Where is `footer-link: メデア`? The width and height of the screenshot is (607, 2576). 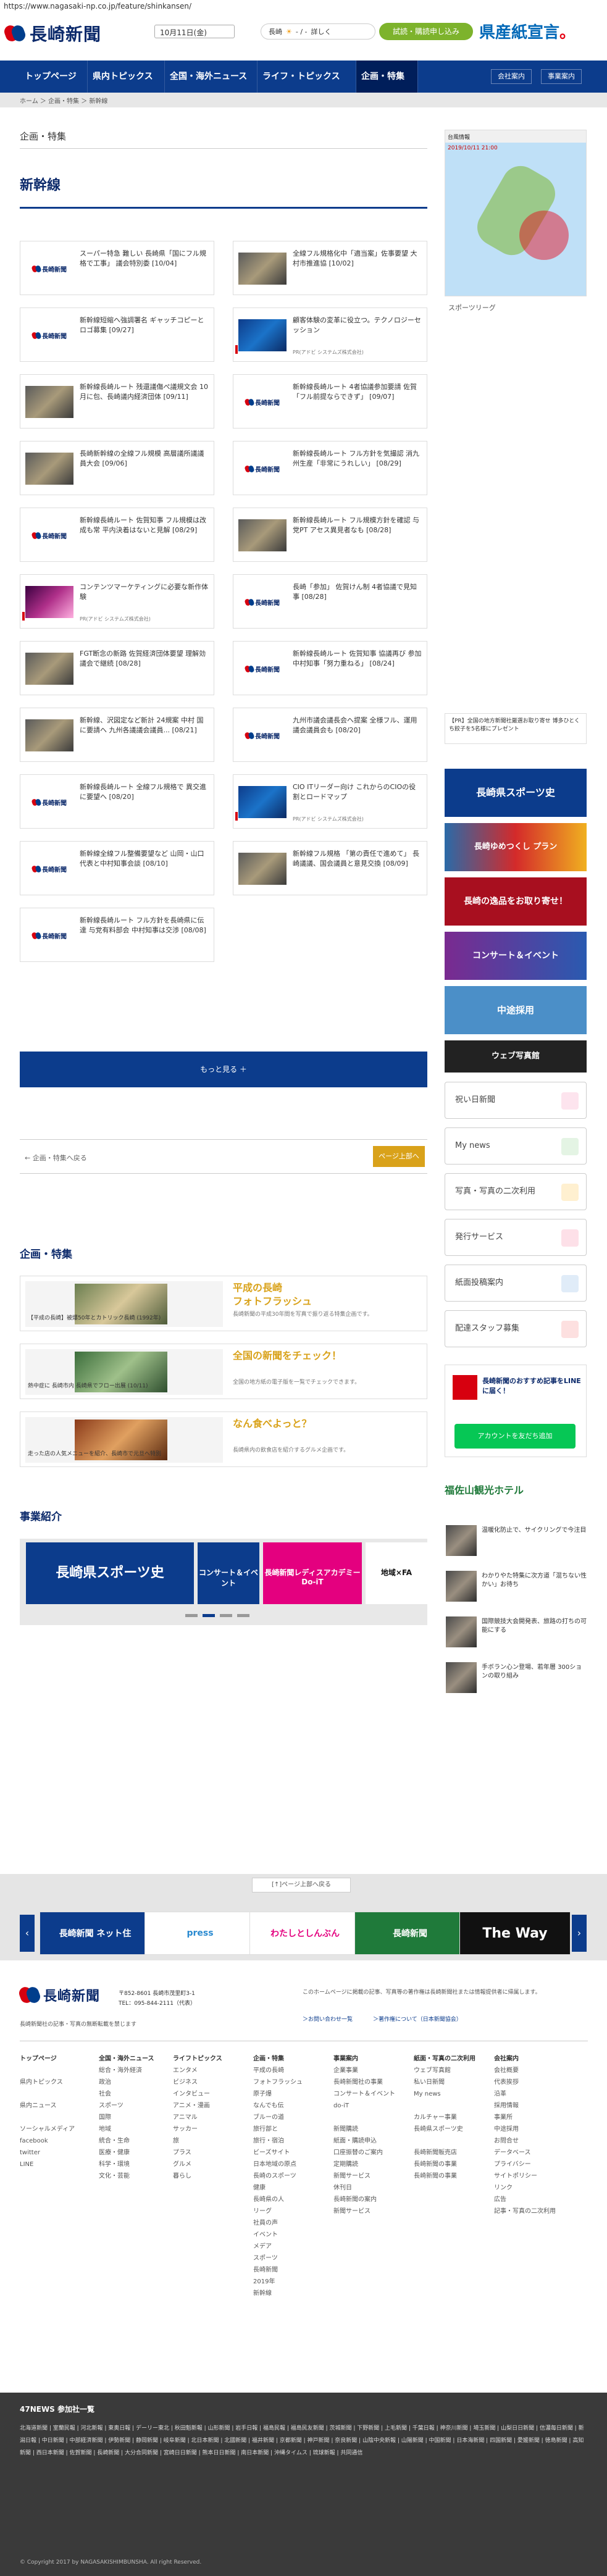 footer-link: メデア is located at coordinates (290, 2246).